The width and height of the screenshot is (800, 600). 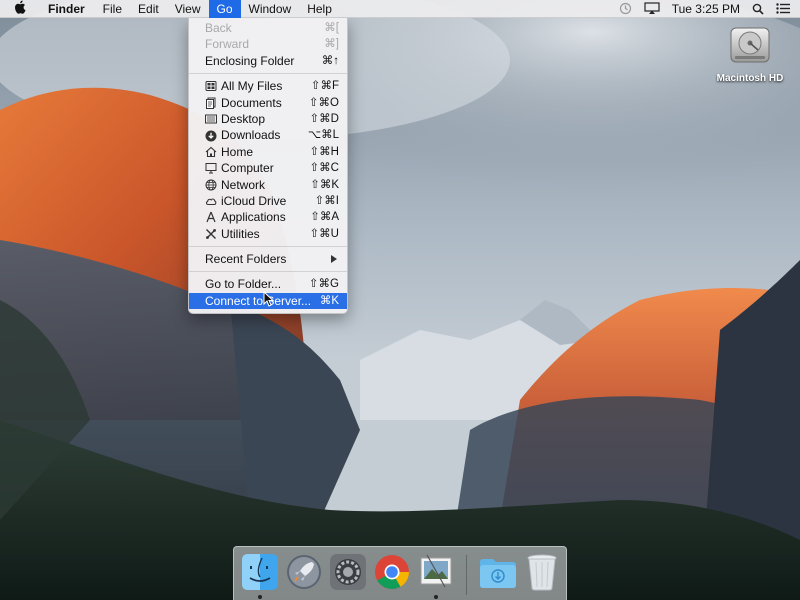 What do you see at coordinates (326, 200) in the screenshot?
I see `go-menu-icloud-drive-shortcut: ⇧⌘I` at bounding box center [326, 200].